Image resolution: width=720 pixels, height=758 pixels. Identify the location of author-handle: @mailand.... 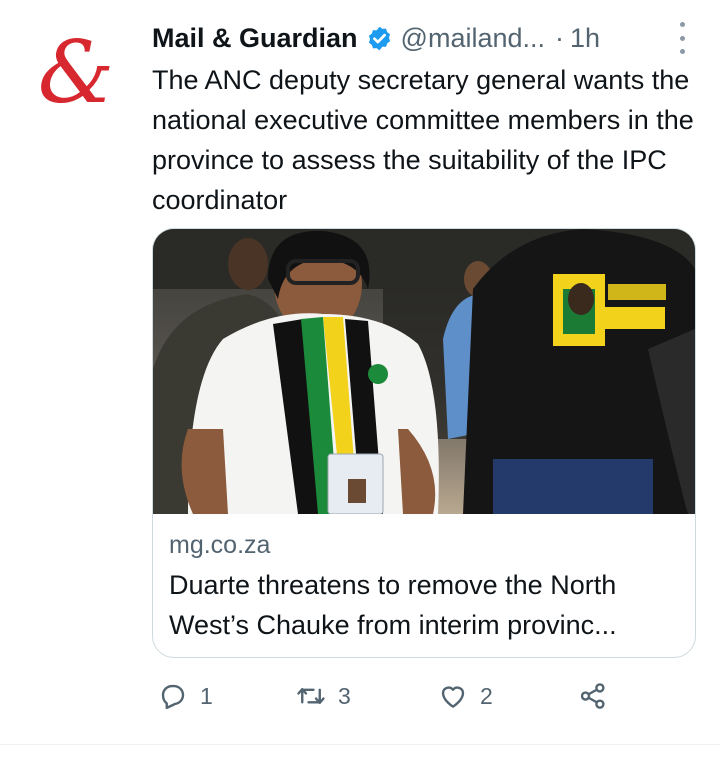
(473, 38).